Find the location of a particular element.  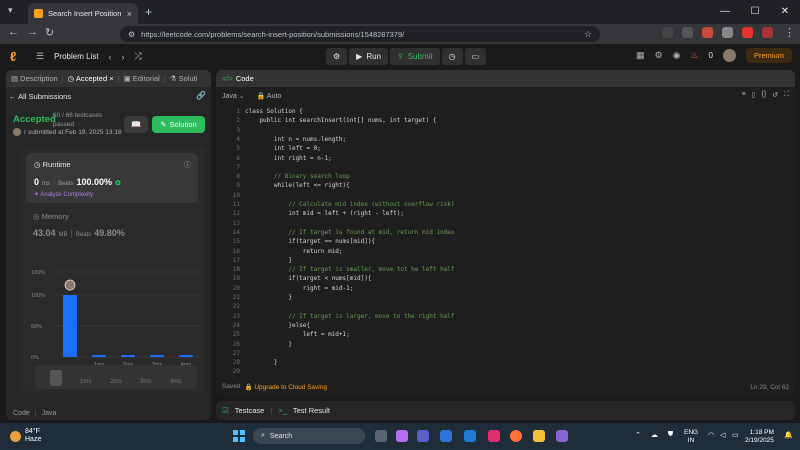

tab-solutions: ⚗ Soluti is located at coordinates (184, 78).